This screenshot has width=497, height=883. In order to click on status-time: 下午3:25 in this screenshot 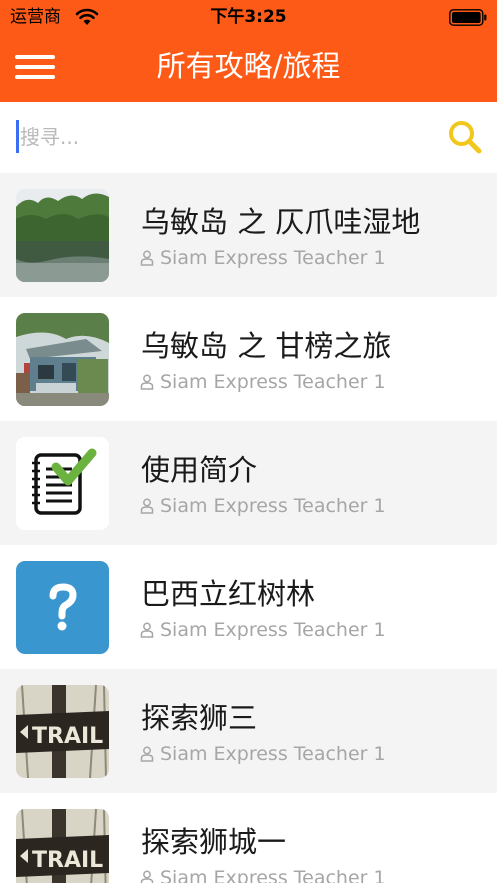, I will do `click(248, 17)`.